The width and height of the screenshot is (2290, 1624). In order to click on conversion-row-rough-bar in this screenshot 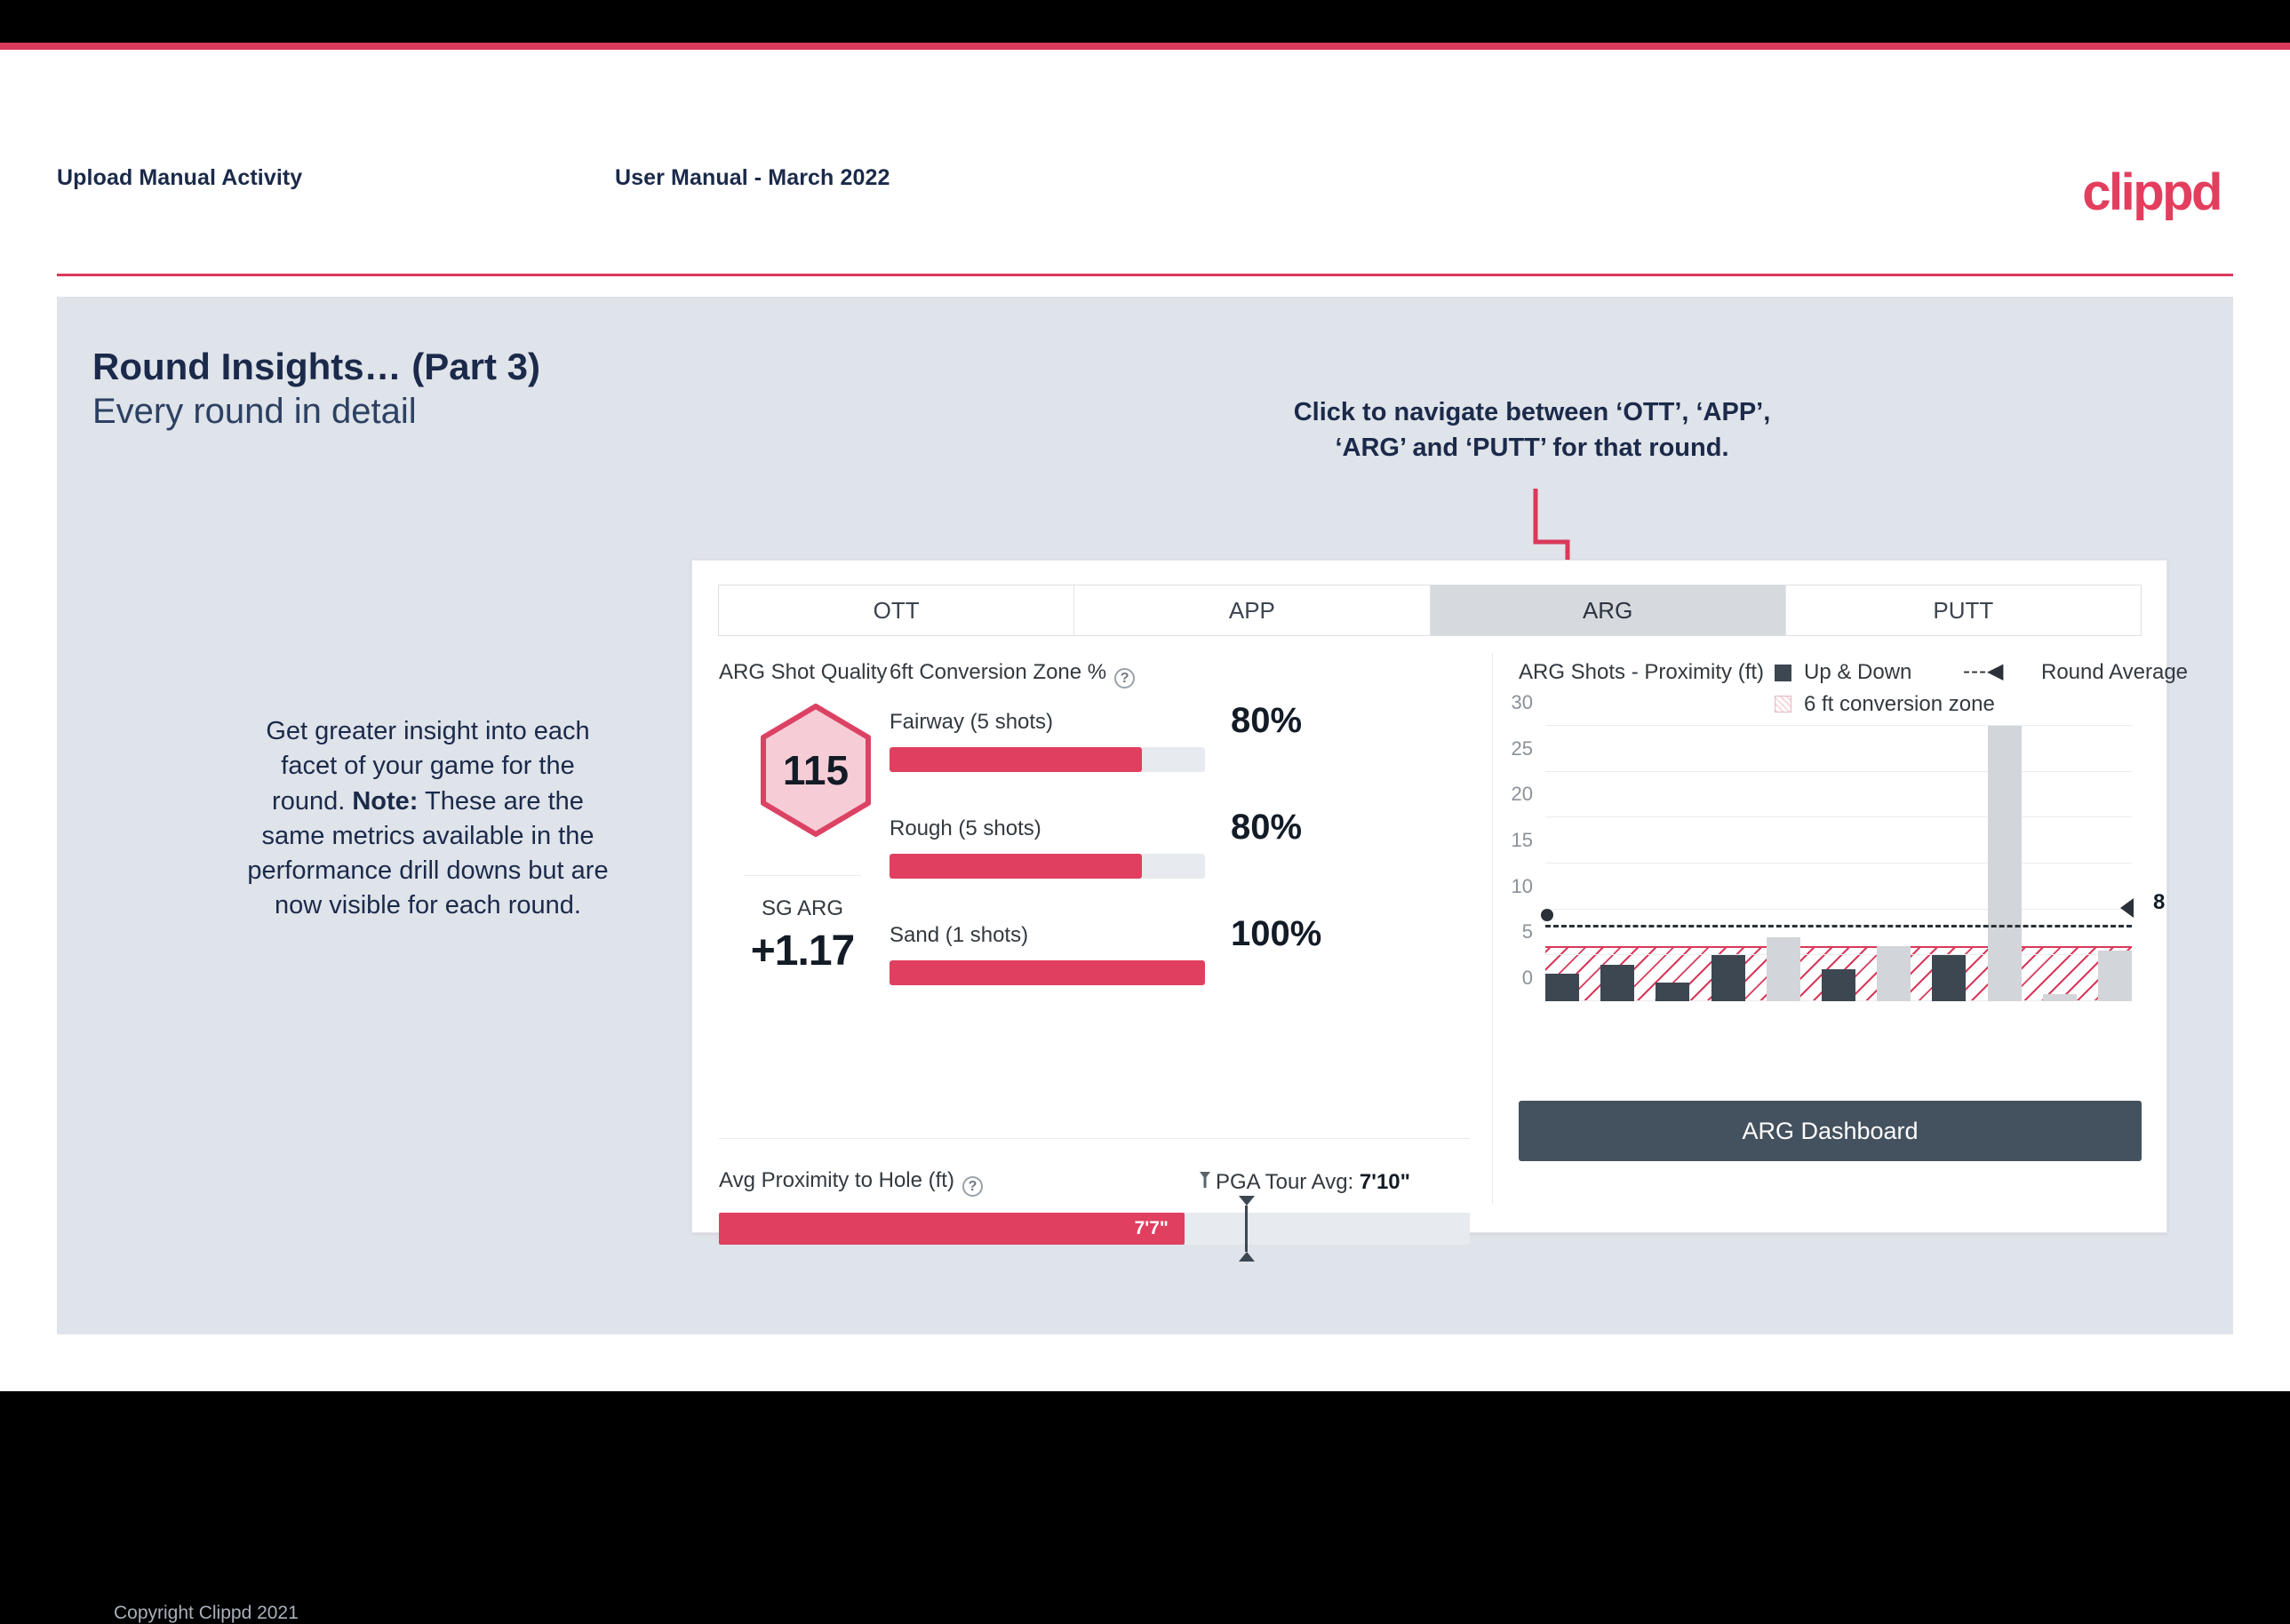, I will do `click(1047, 866)`.